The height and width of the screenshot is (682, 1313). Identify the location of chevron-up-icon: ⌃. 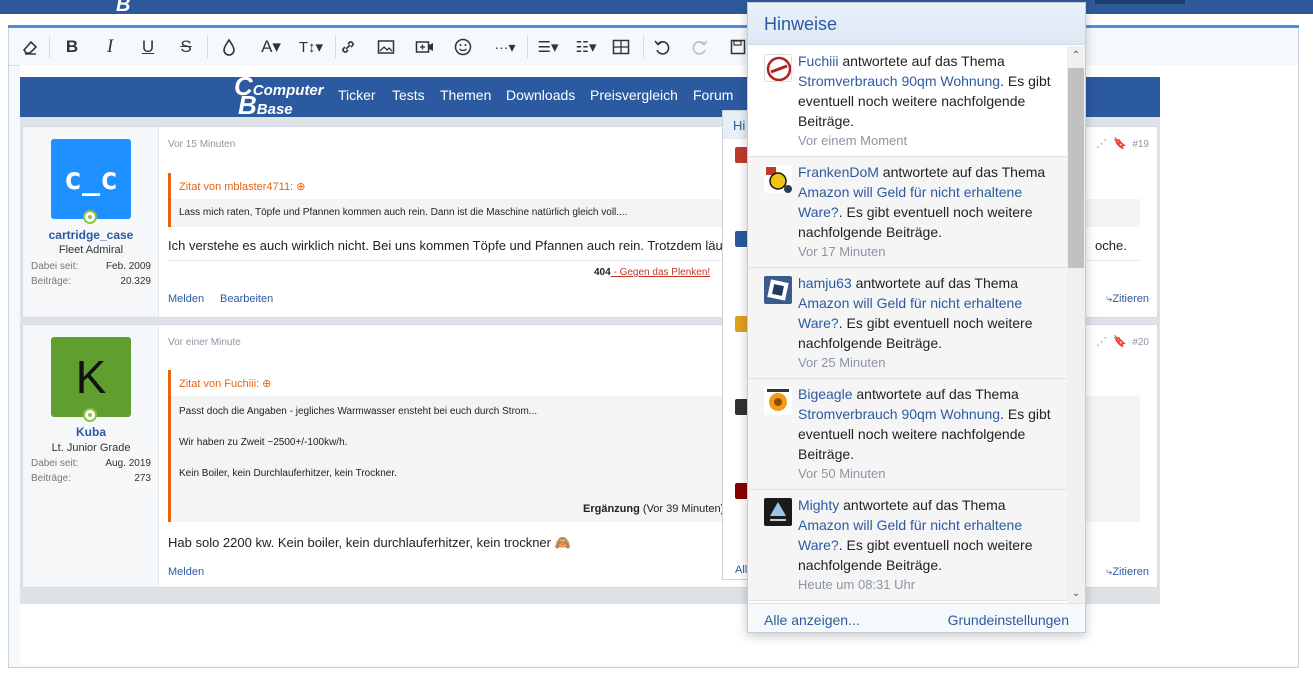
(1076, 55).